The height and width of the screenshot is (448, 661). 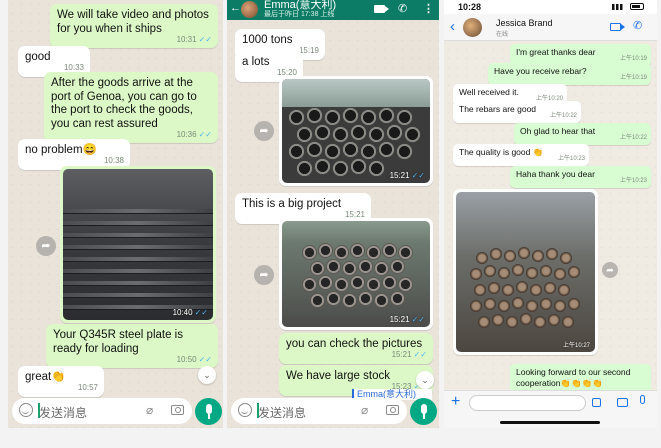 I want to click on chat-header: ‹ Jessica Brand 在线 ✆, so click(x=550, y=27).